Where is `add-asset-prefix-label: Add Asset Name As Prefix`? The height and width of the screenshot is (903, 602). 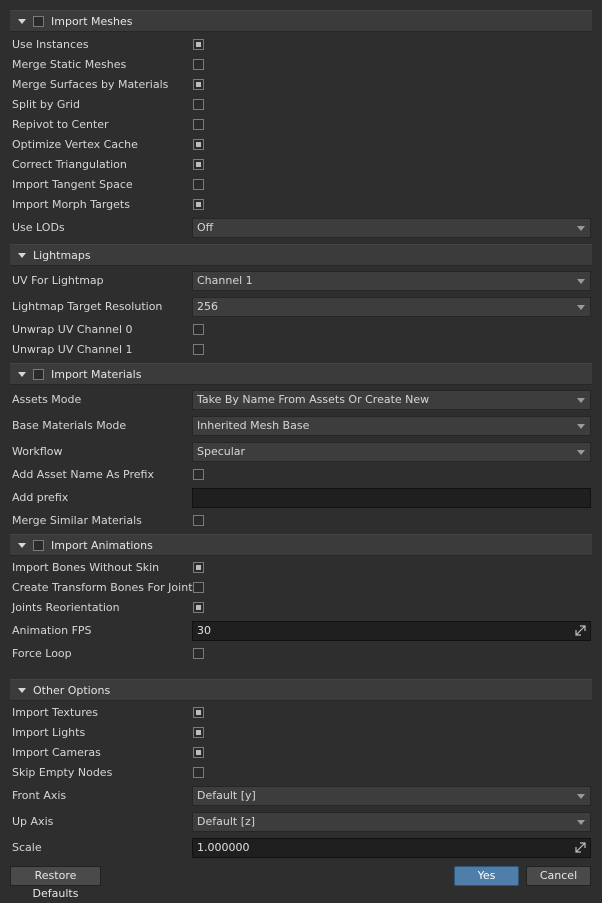
add-asset-prefix-label: Add Asset Name As Prefix is located at coordinates (83, 474).